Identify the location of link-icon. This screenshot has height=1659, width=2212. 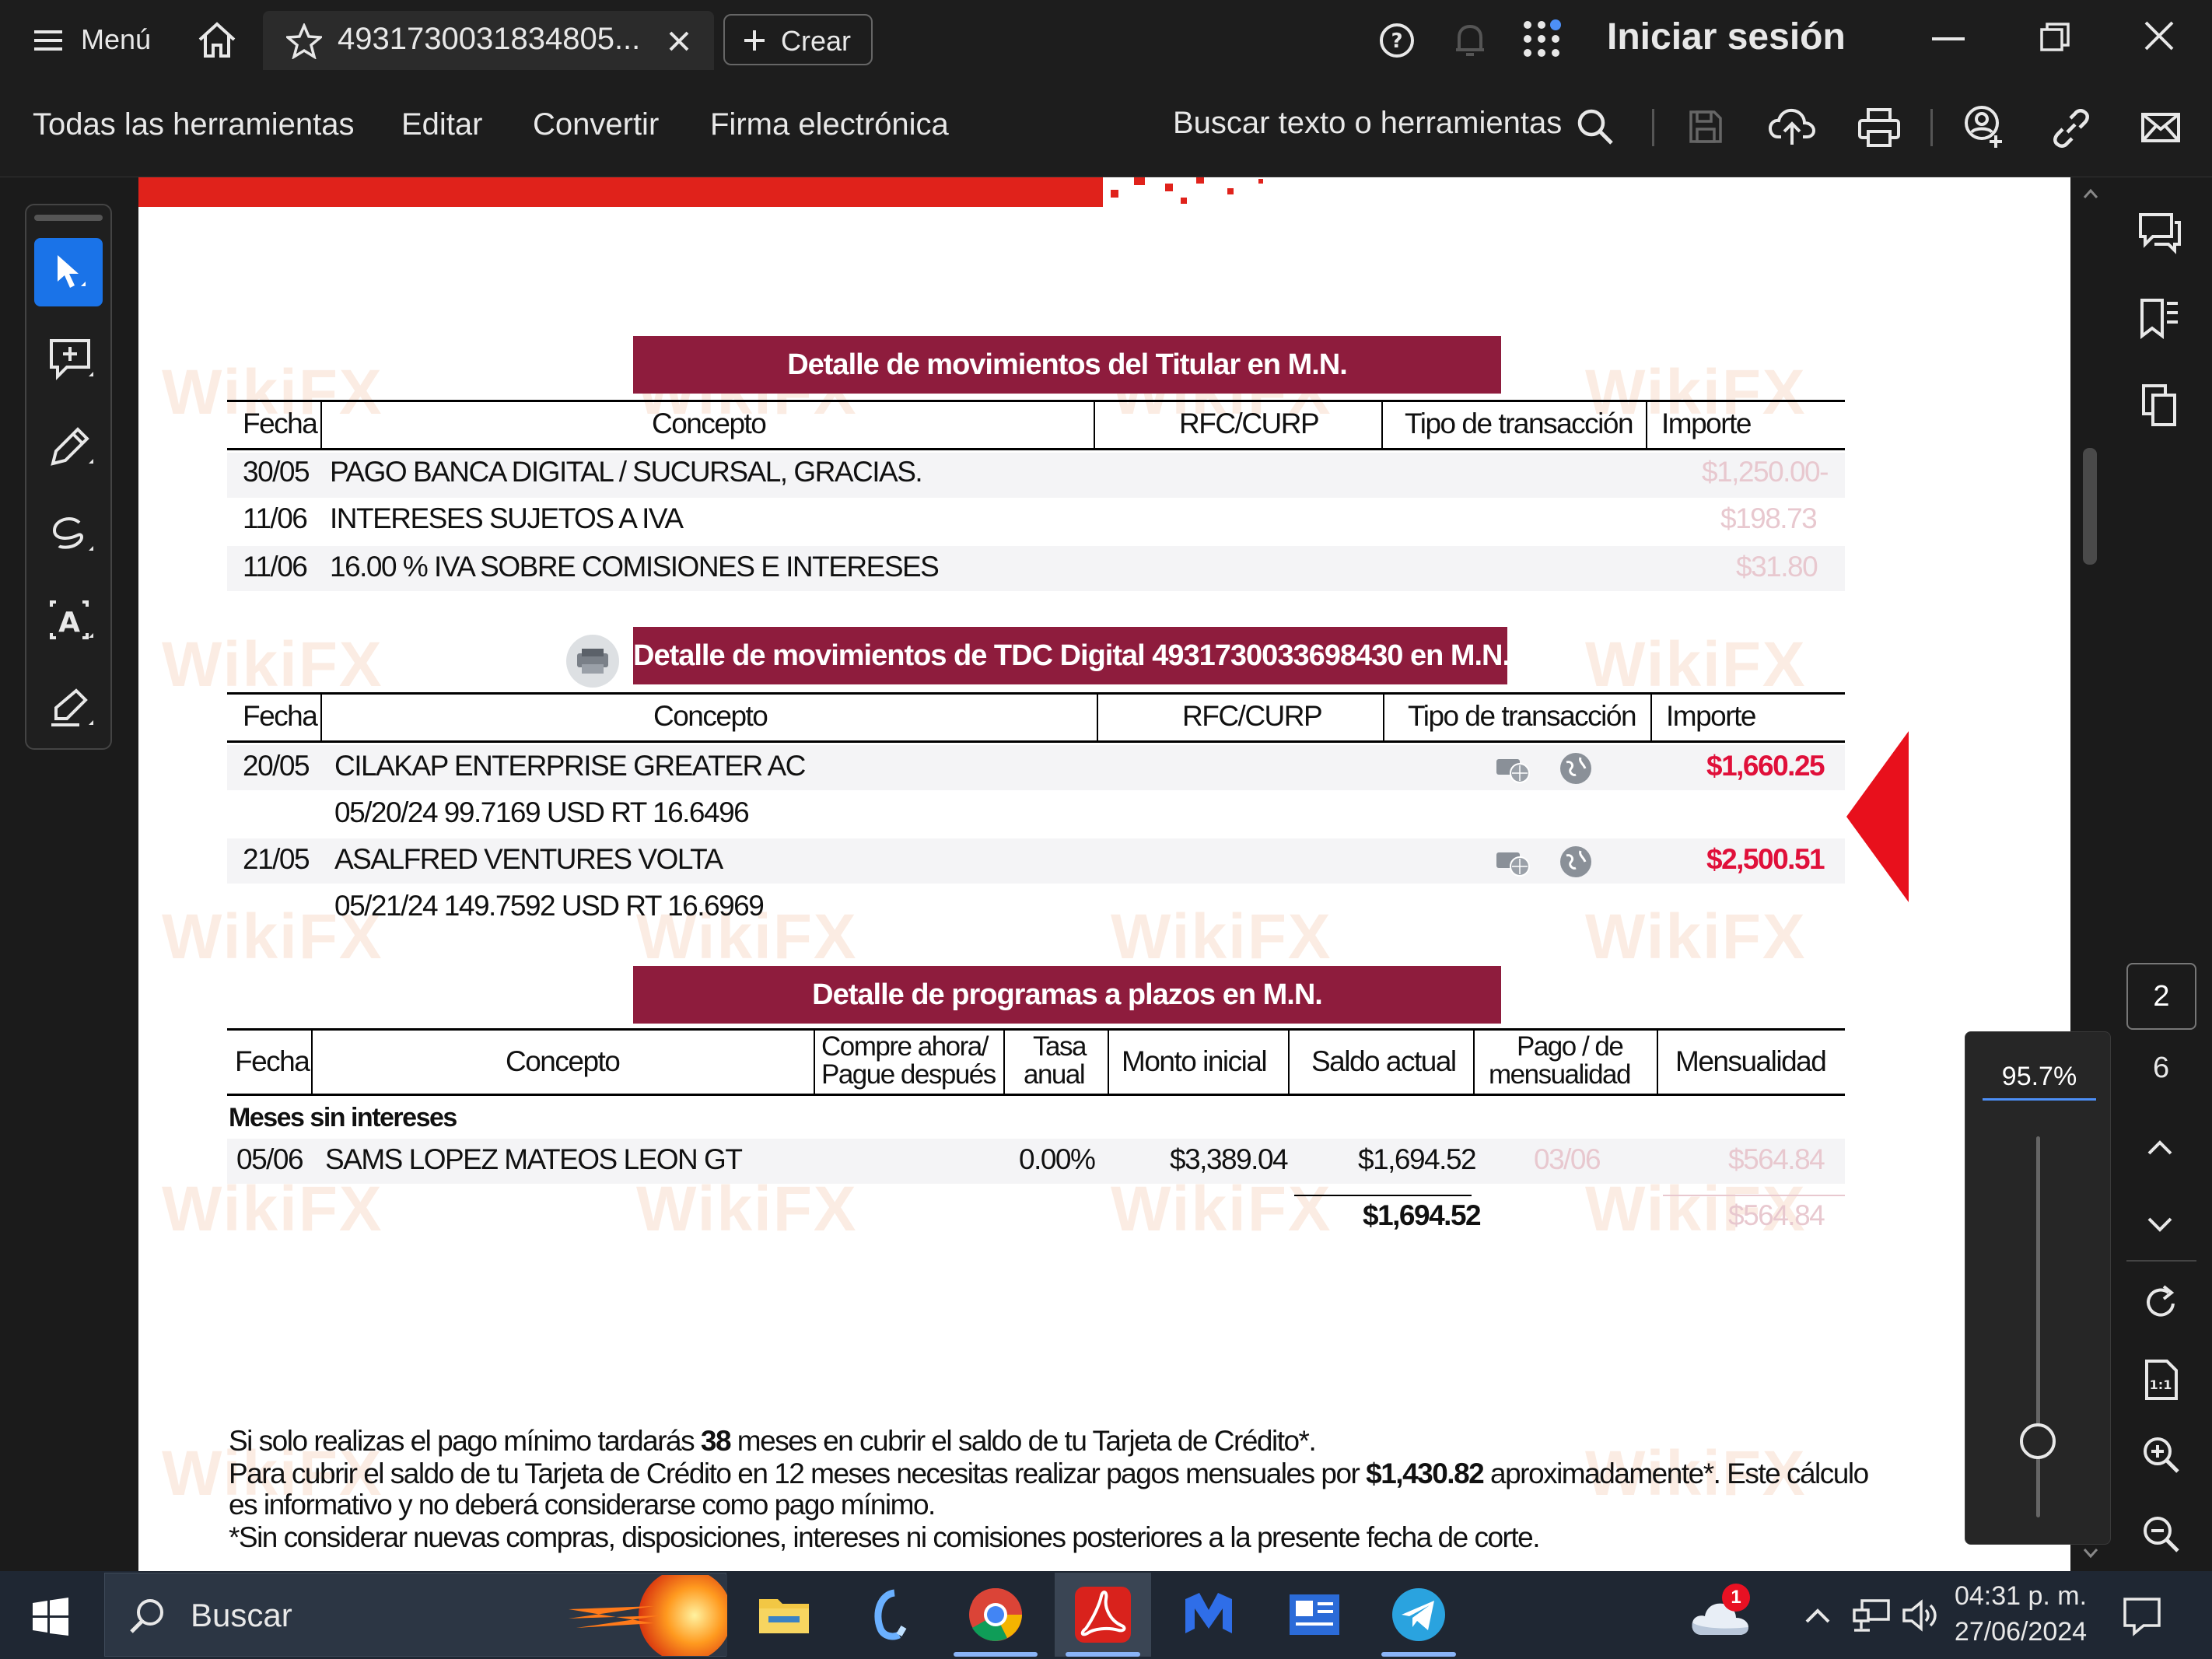
(2072, 128).